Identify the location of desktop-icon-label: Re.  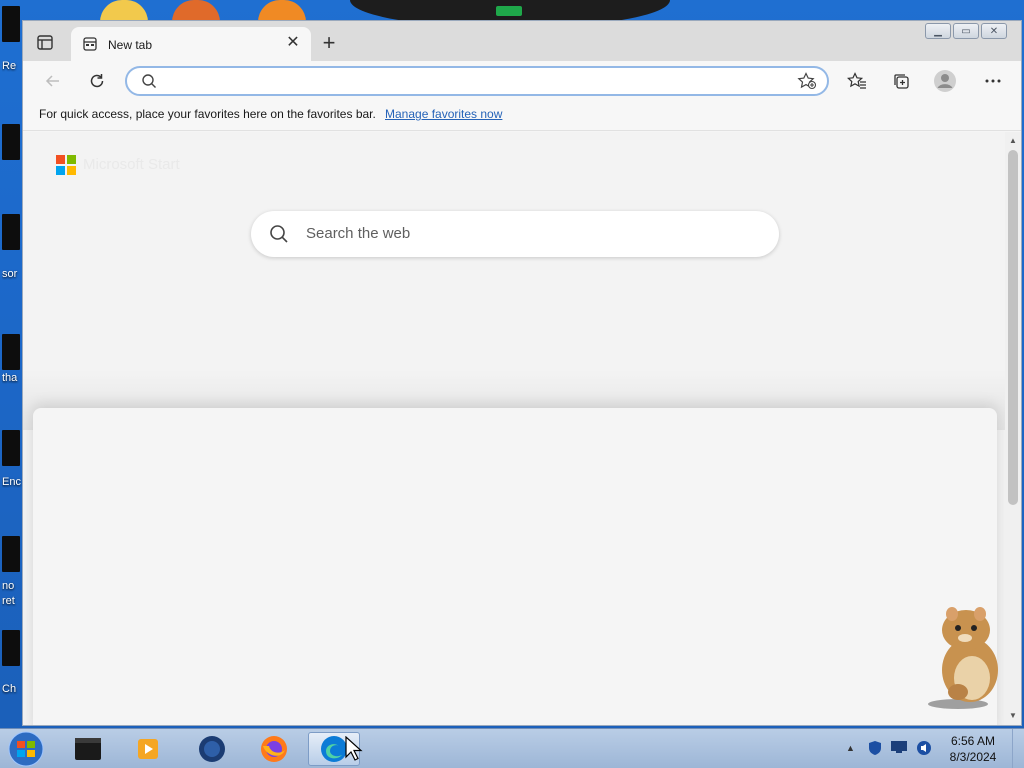
(9, 66).